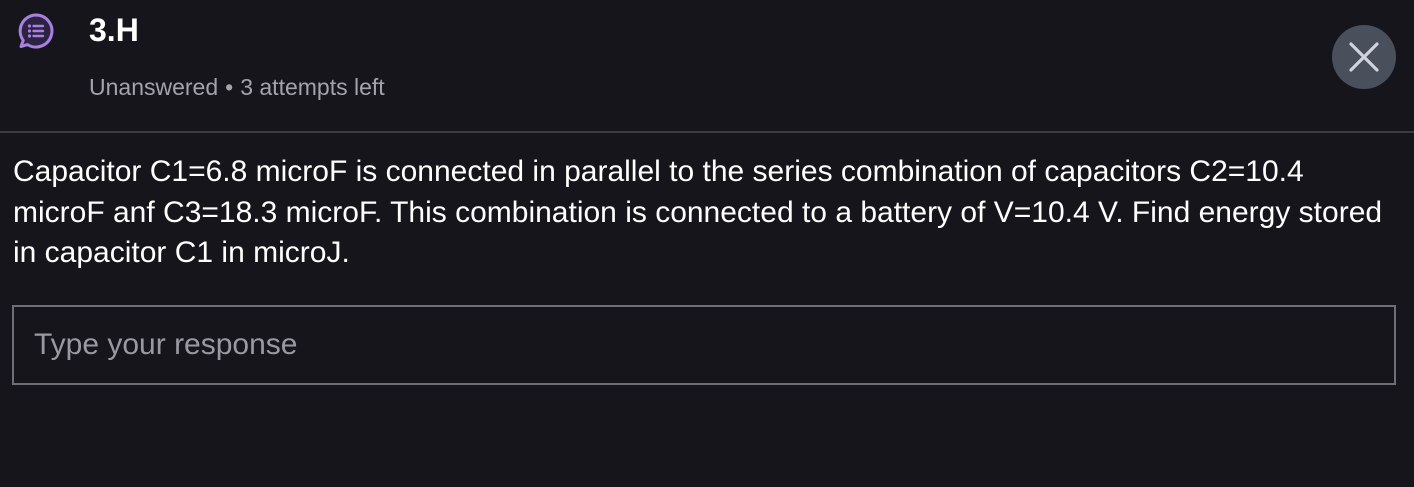  I want to click on question-title: 3.H, so click(114, 30).